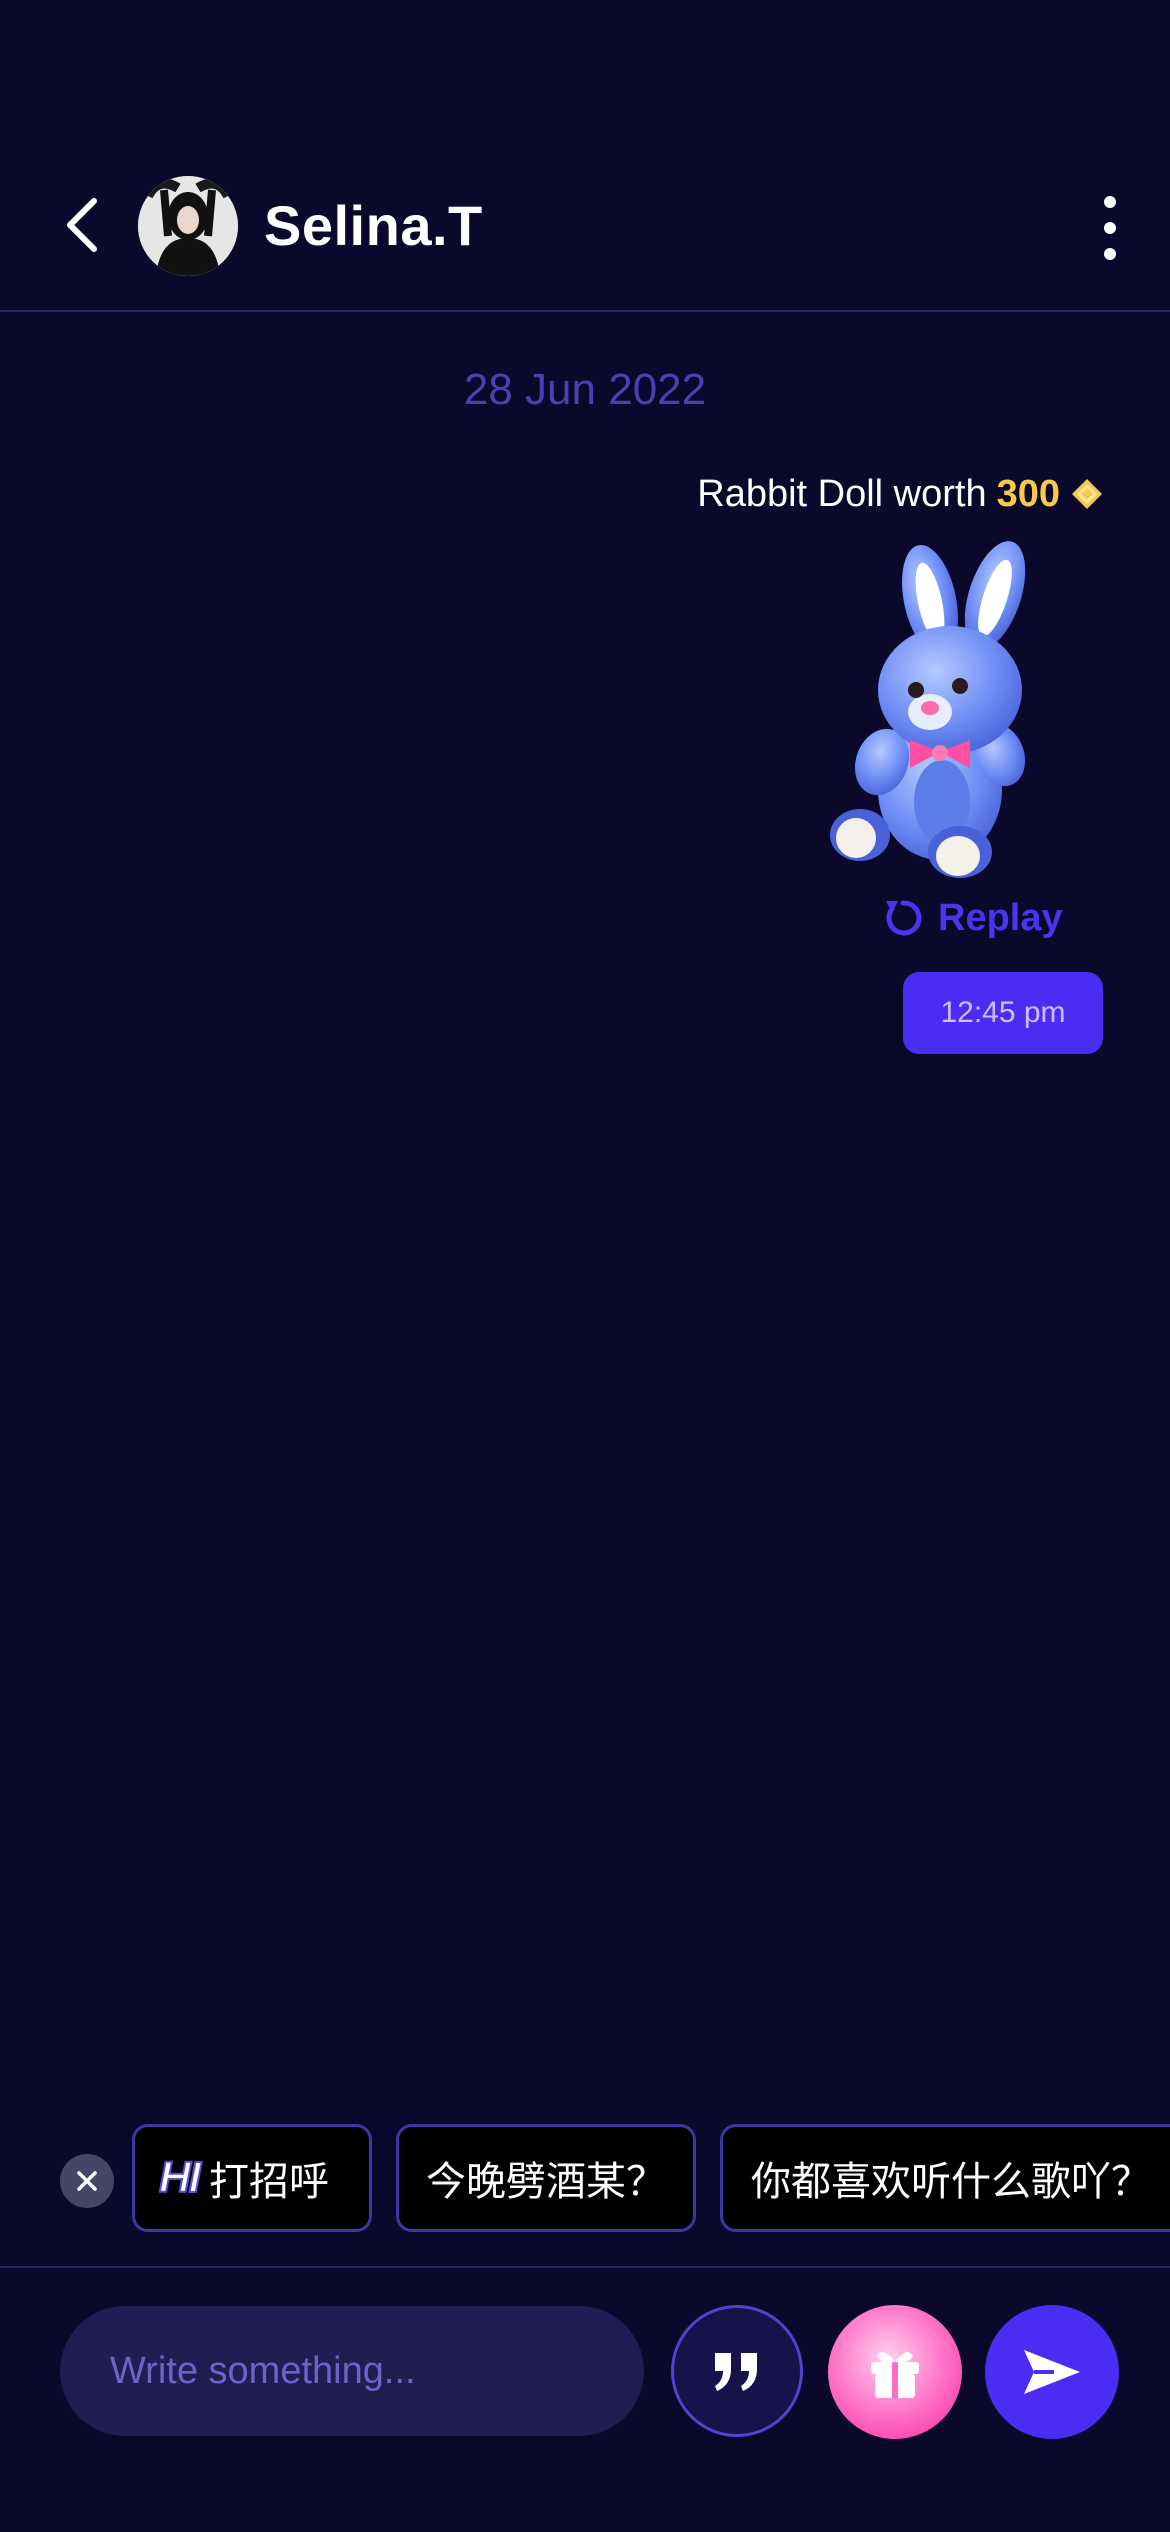  Describe the element at coordinates (1087, 494) in the screenshot. I see `diamond-icon` at that location.